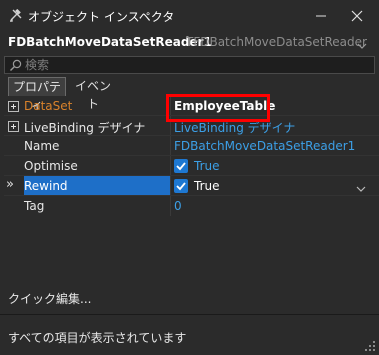 The width and height of the screenshot is (379, 355). What do you see at coordinates (189, 314) in the screenshot?
I see `status-divider` at bounding box center [189, 314].